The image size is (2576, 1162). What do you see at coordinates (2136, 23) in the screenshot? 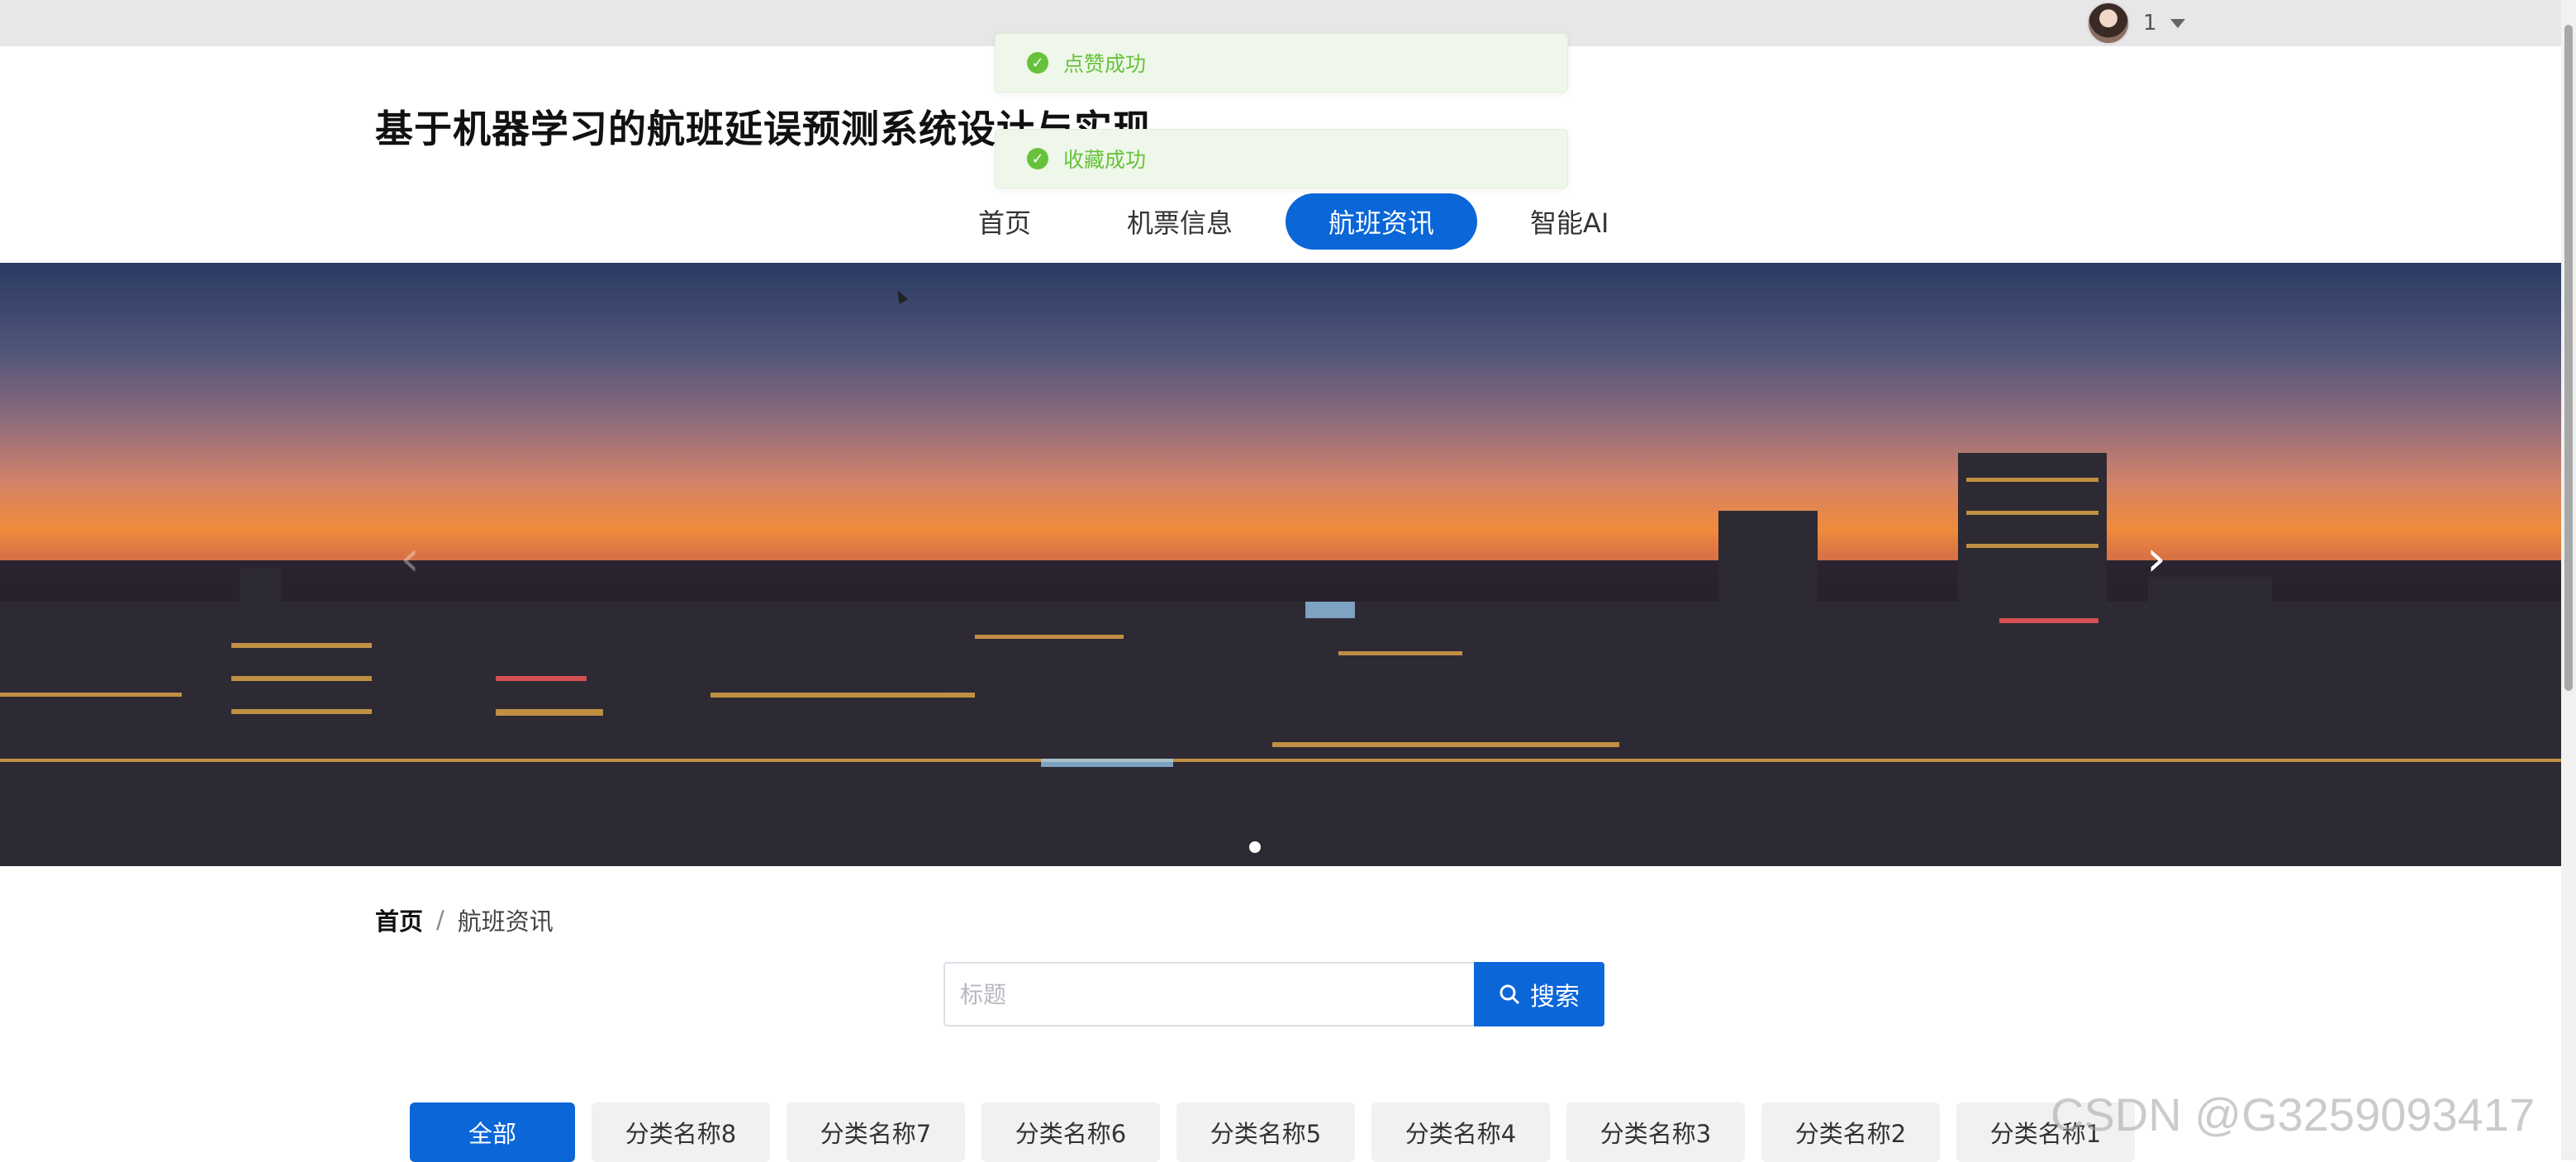
I see `user-menu: 1` at bounding box center [2136, 23].